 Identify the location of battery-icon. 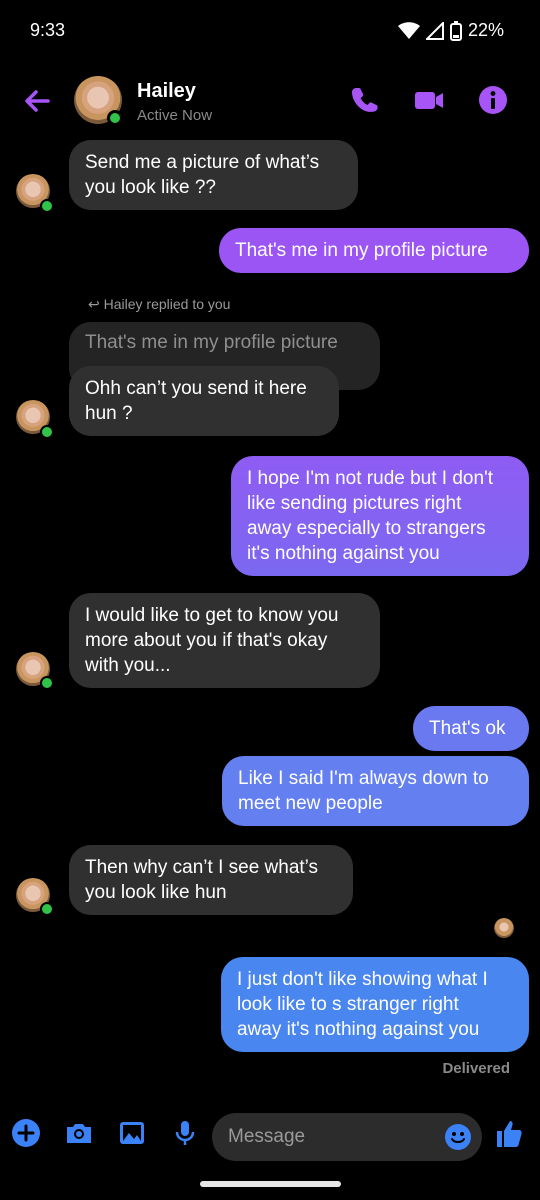
(455, 30).